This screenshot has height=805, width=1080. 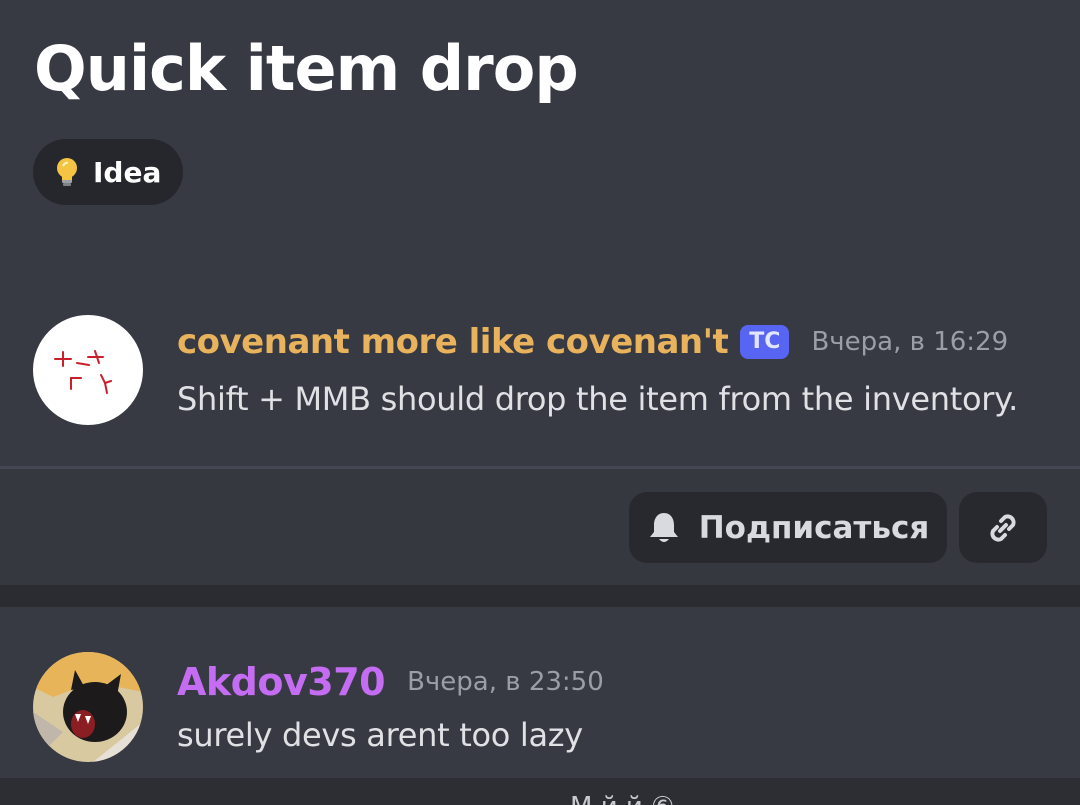 What do you see at coordinates (910, 342) in the screenshot?
I see `timestamp: Вчера, в 16:29` at bounding box center [910, 342].